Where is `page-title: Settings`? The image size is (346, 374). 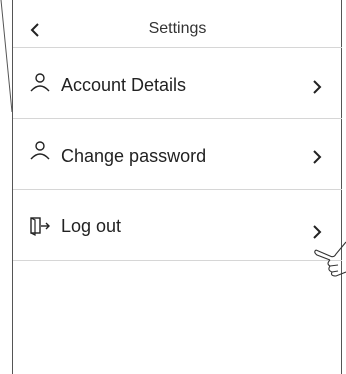
page-title: Settings is located at coordinates (177, 28).